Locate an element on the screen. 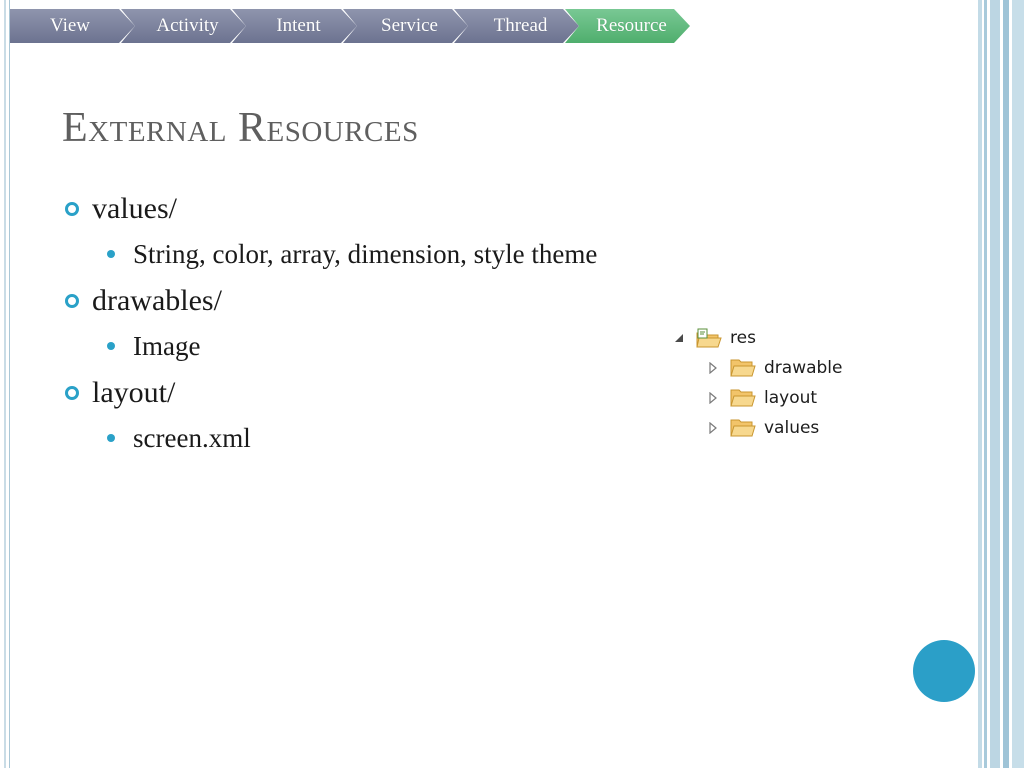  breadcrumb-label: Resource is located at coordinates (631, 25).